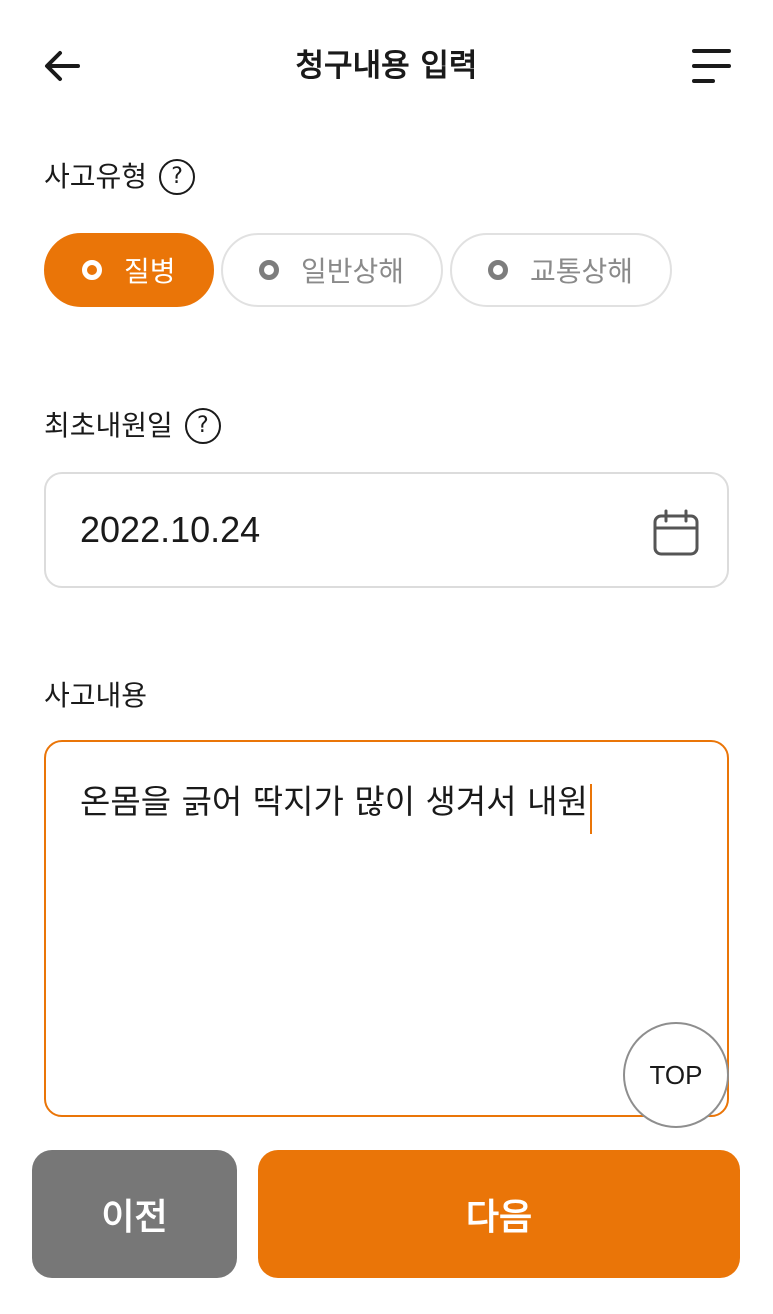  I want to click on calendar-icon, so click(676, 533).